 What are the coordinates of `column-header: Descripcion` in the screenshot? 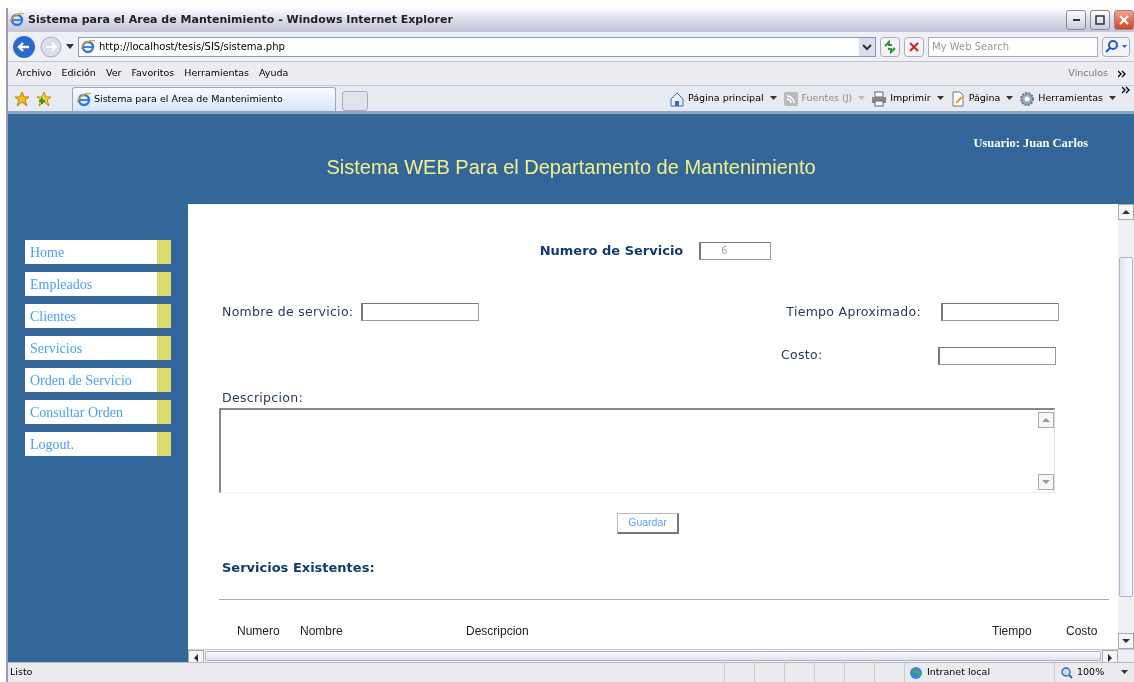 It's located at (498, 631).